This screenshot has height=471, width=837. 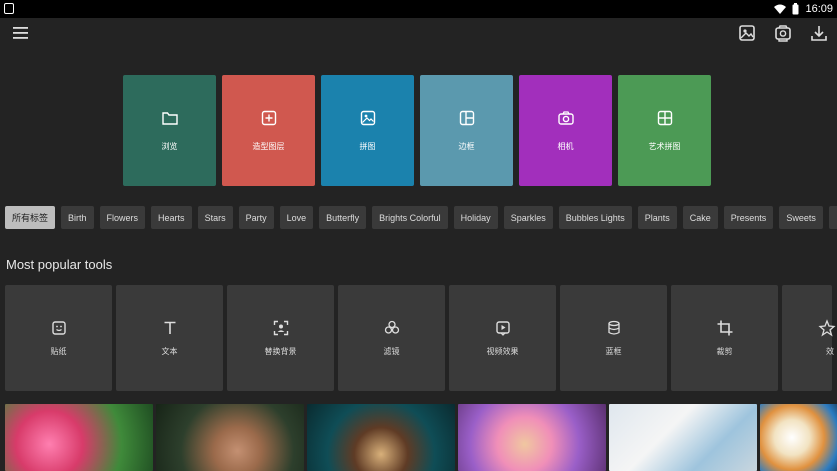 I want to click on feature-card-label: 边框, so click(x=466, y=146).